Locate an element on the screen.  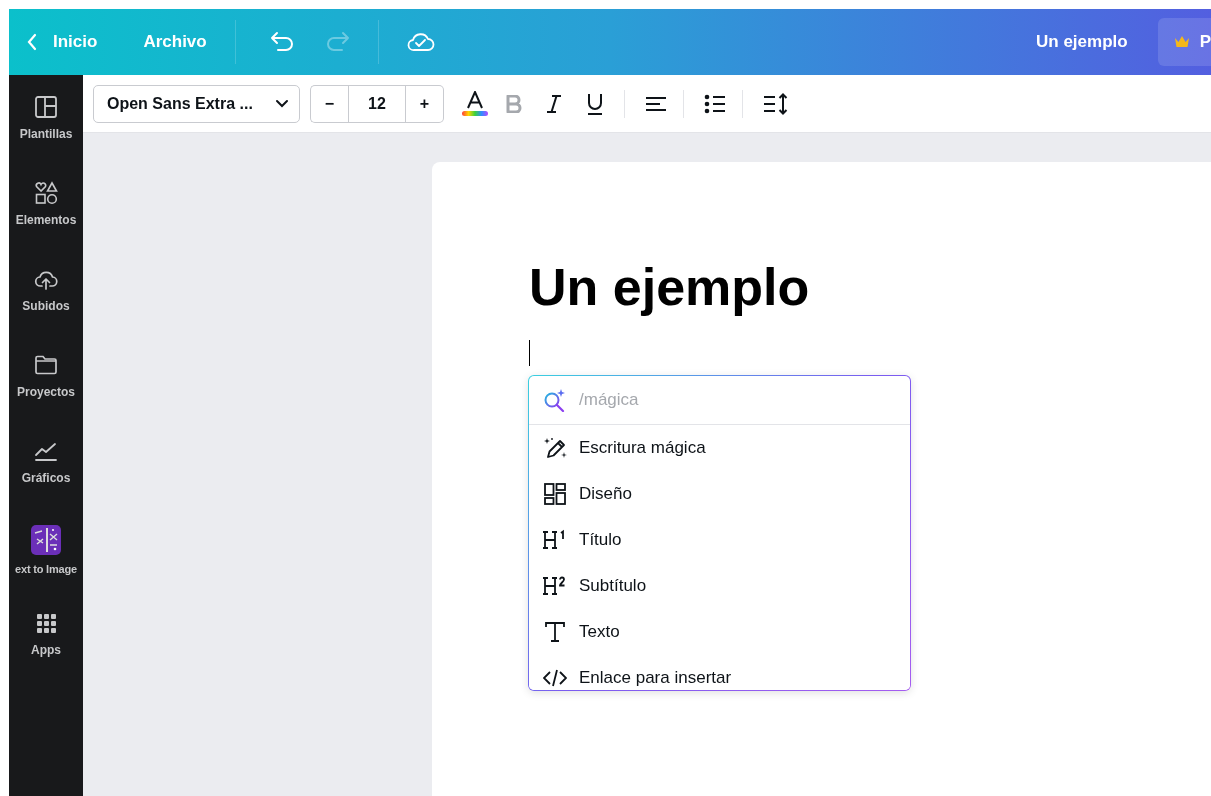
increase-size-button: + is located at coordinates (425, 103).